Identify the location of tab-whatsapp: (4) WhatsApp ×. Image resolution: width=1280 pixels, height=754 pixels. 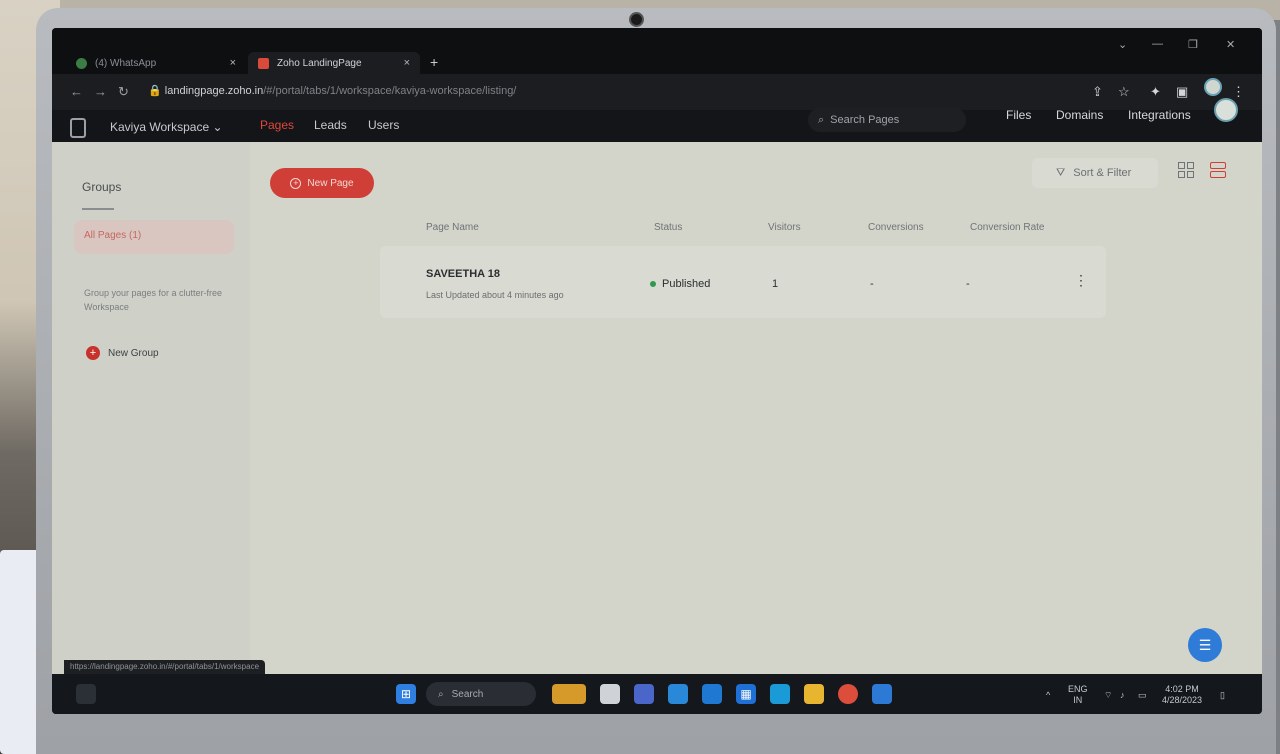
(156, 63).